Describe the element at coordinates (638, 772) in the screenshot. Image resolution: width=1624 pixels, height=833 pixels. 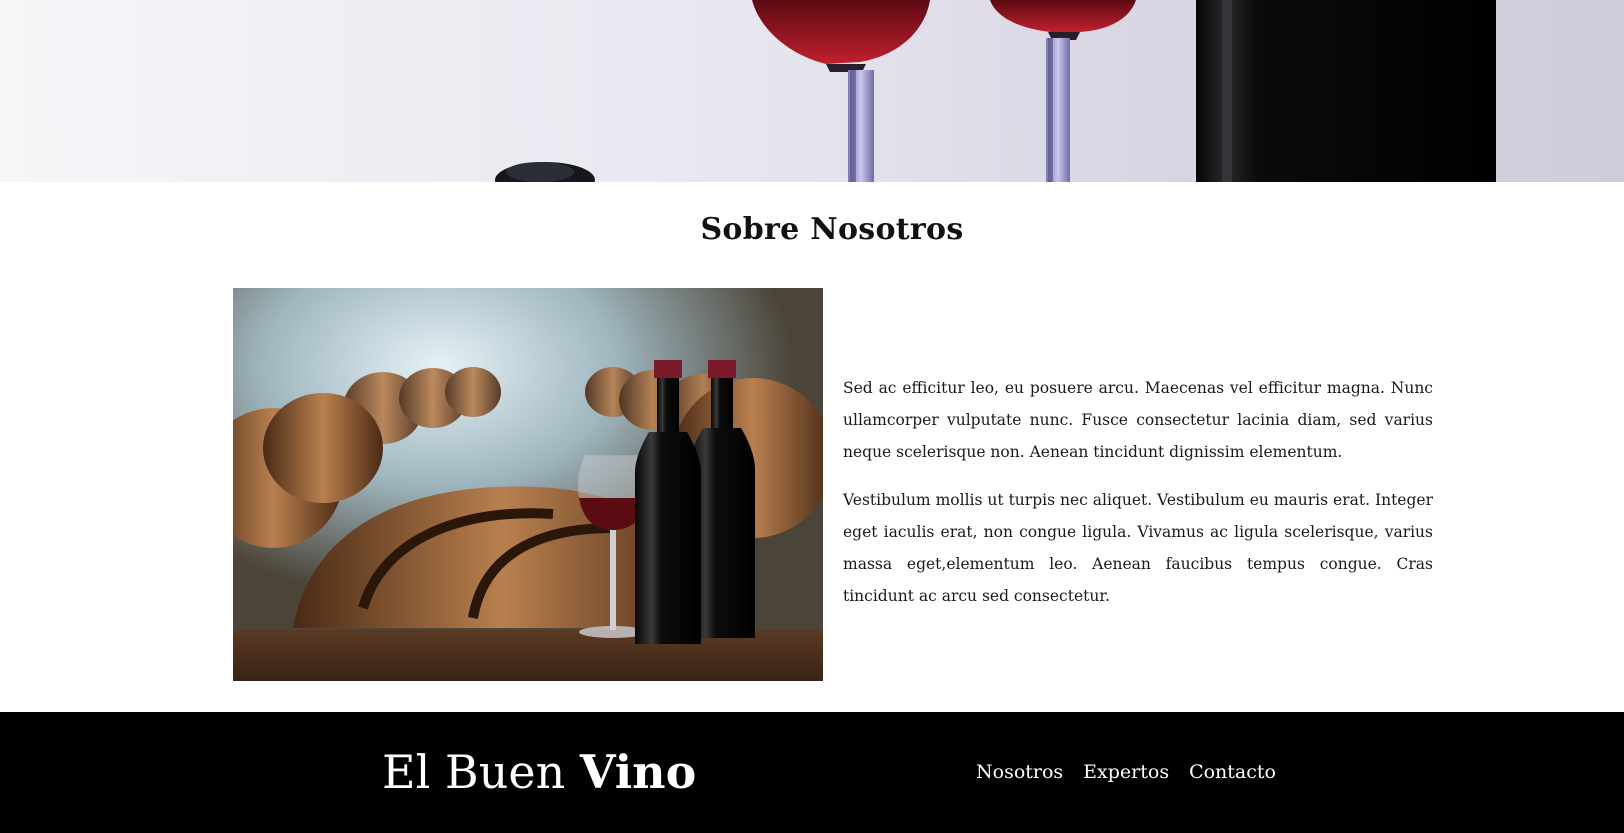
I see `logo-bold-text: Vino` at that location.